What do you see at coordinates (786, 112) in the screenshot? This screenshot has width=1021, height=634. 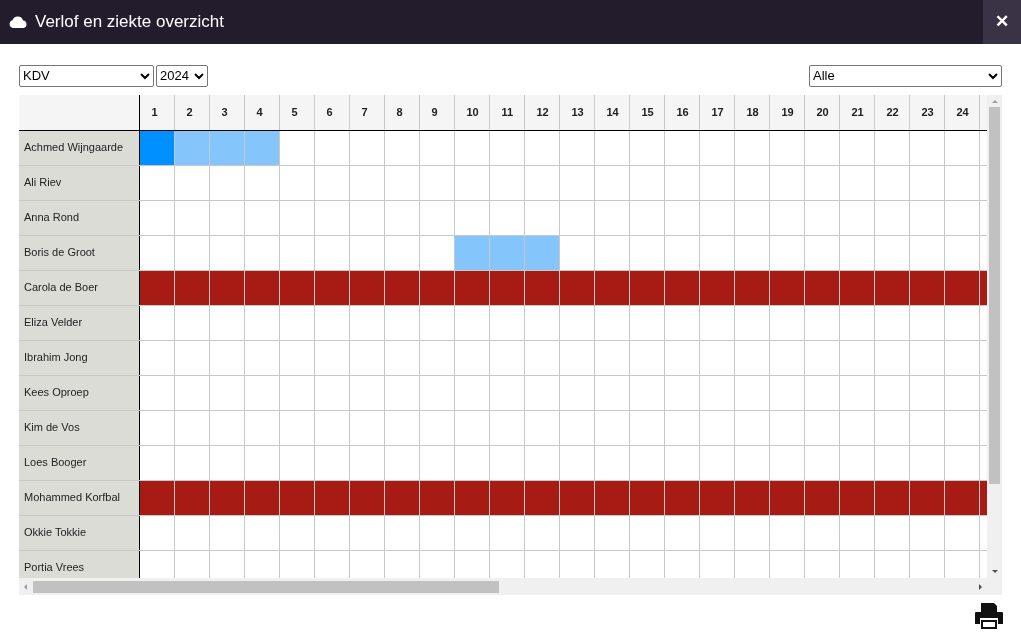 I see `column-header: 19` at bounding box center [786, 112].